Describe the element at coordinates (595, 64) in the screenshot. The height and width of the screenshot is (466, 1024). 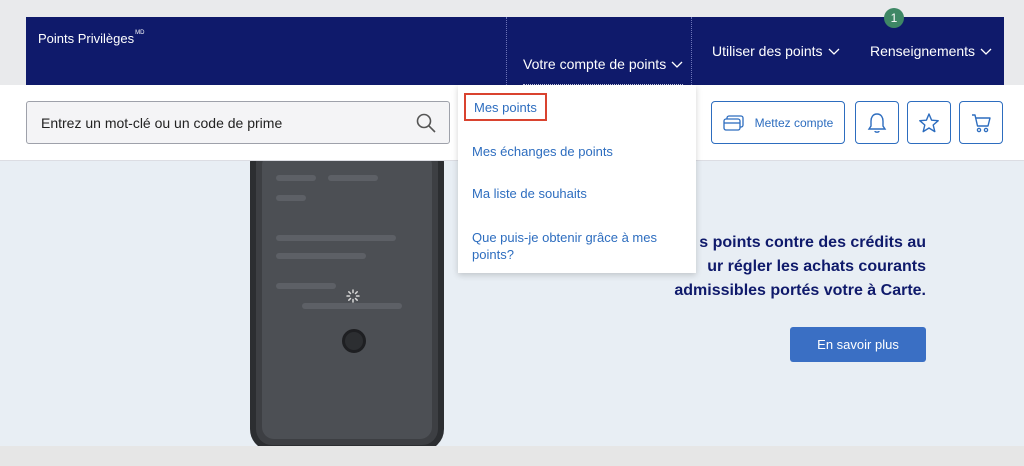
I see `nav-votre-compte-label: Votre compte de points` at that location.